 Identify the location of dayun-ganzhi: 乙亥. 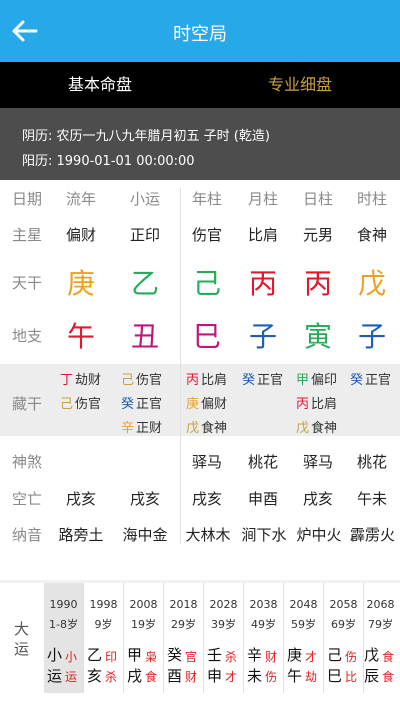
(95, 665).